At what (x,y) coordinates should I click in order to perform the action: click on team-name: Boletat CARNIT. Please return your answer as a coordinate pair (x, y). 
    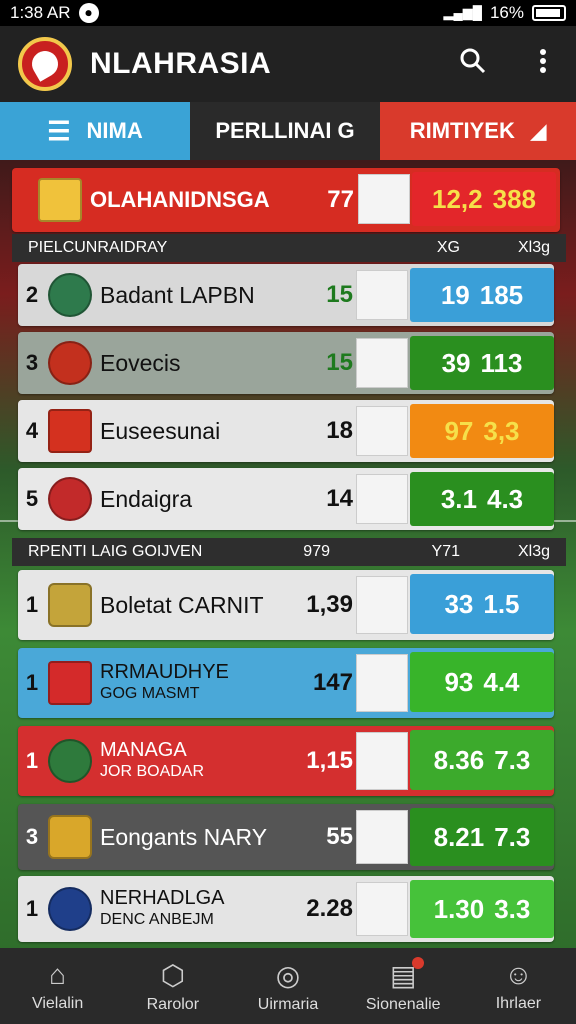
    Looking at the image, I should click on (182, 604).